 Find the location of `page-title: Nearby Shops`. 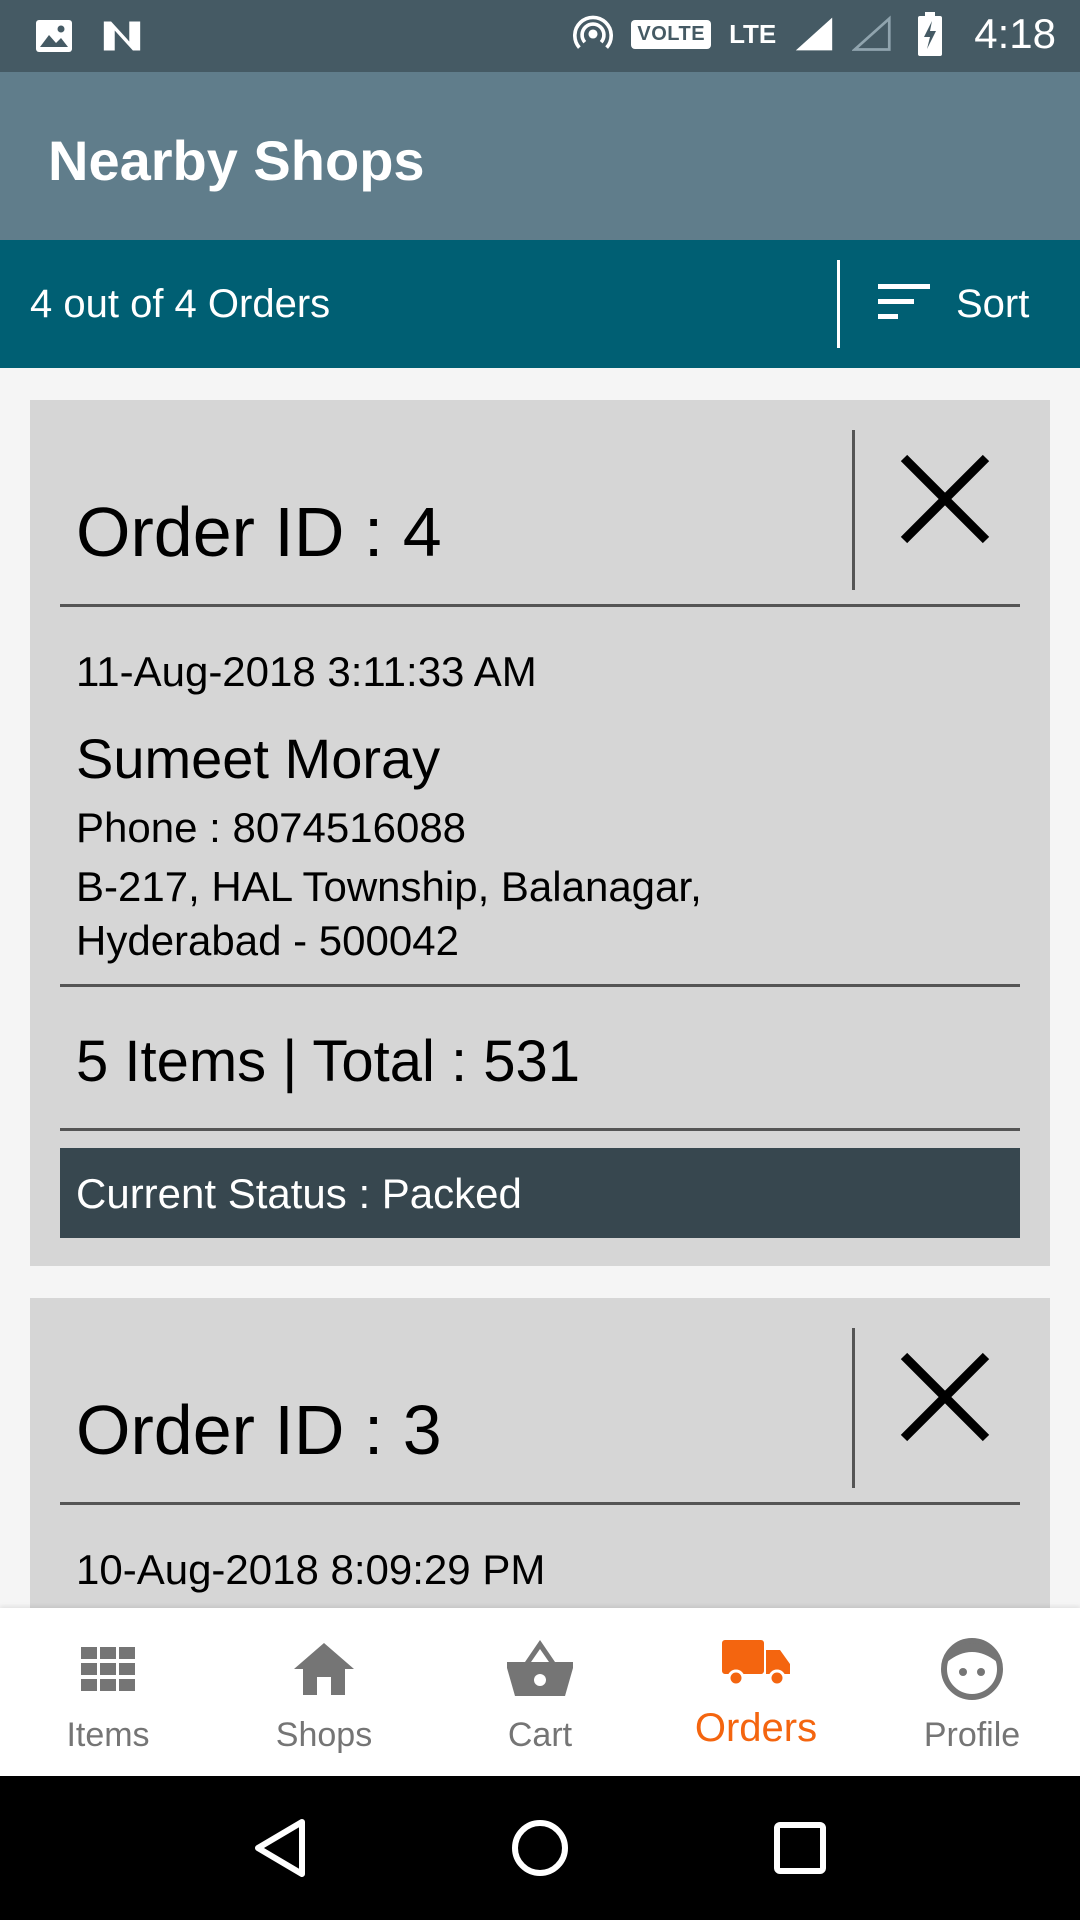

page-title: Nearby Shops is located at coordinates (236, 160).